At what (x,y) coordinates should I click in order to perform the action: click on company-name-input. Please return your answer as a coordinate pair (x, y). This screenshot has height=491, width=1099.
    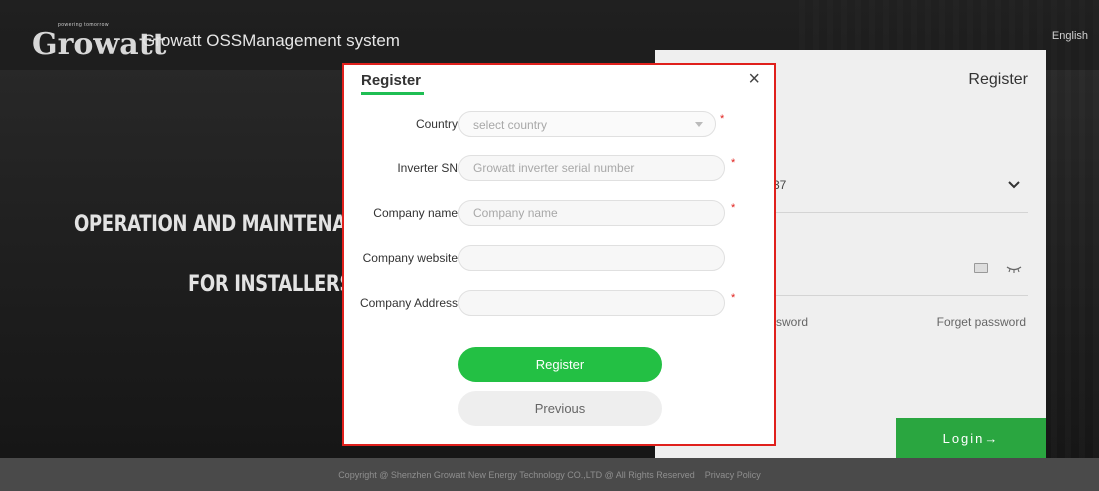
    Looking at the image, I should click on (591, 213).